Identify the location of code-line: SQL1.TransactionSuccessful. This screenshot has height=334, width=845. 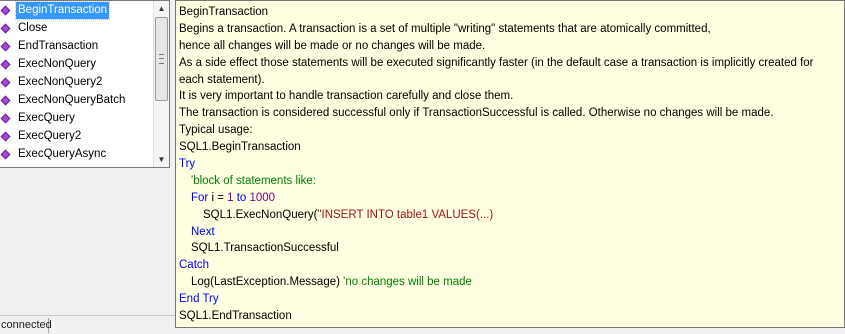
(511, 248).